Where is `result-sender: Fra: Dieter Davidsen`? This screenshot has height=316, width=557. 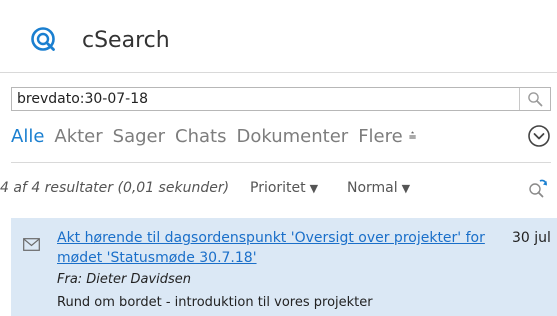 result-sender: Fra: Dieter Davidsen is located at coordinates (124, 279).